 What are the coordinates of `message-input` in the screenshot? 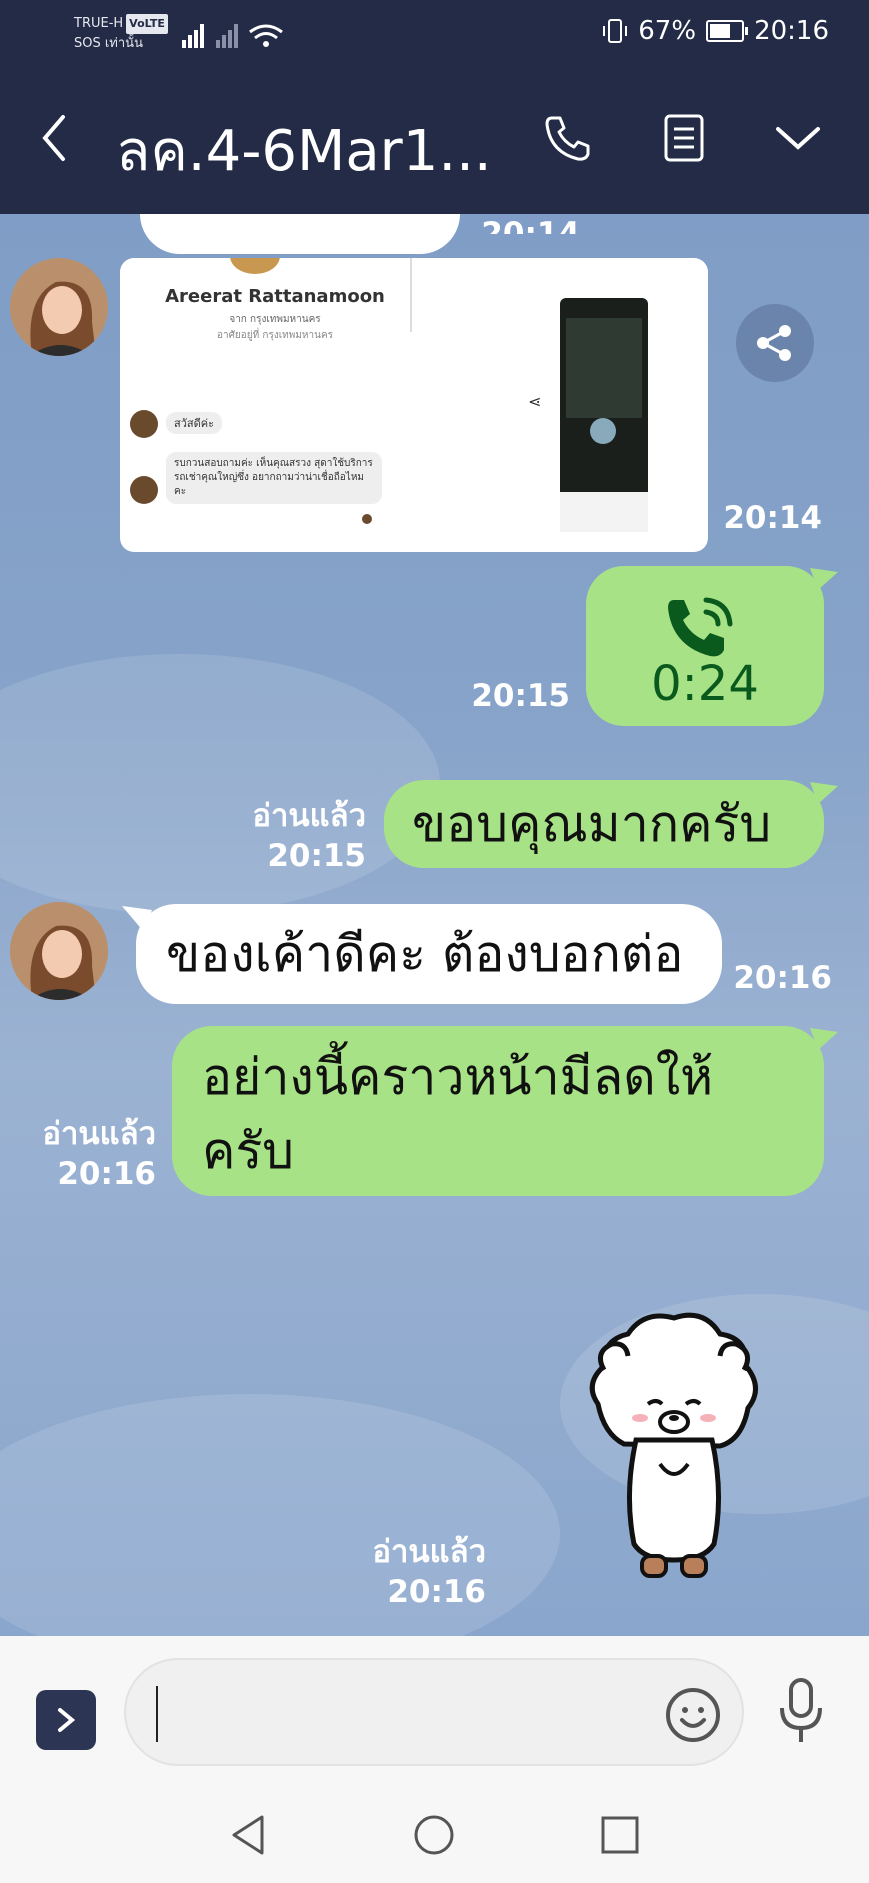 It's located at (434, 1712).